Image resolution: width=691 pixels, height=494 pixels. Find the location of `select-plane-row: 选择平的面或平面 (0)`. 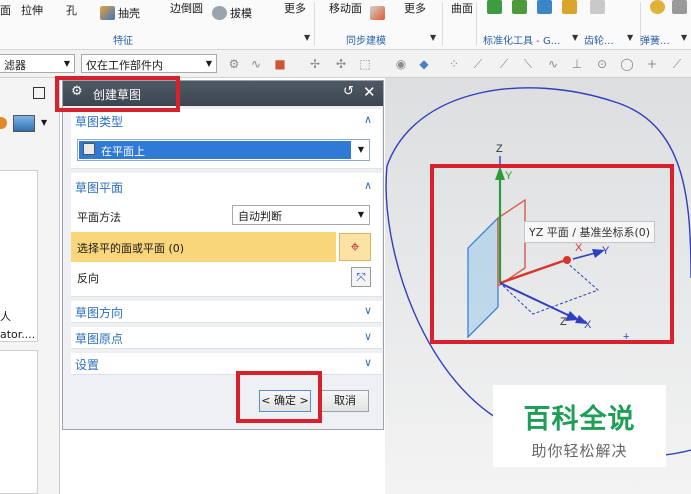

select-plane-row: 选择平的面或平面 (0) is located at coordinates (203, 247).